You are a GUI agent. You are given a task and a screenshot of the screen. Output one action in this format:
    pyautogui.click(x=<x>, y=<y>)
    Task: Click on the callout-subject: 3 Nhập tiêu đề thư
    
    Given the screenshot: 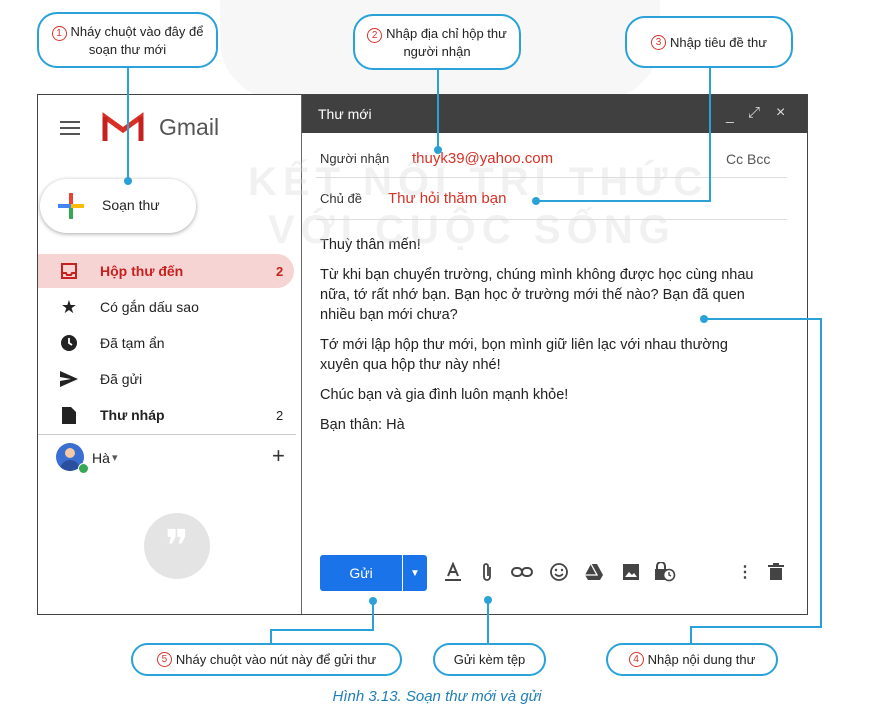 What is the action you would take?
    pyautogui.click(x=709, y=42)
    